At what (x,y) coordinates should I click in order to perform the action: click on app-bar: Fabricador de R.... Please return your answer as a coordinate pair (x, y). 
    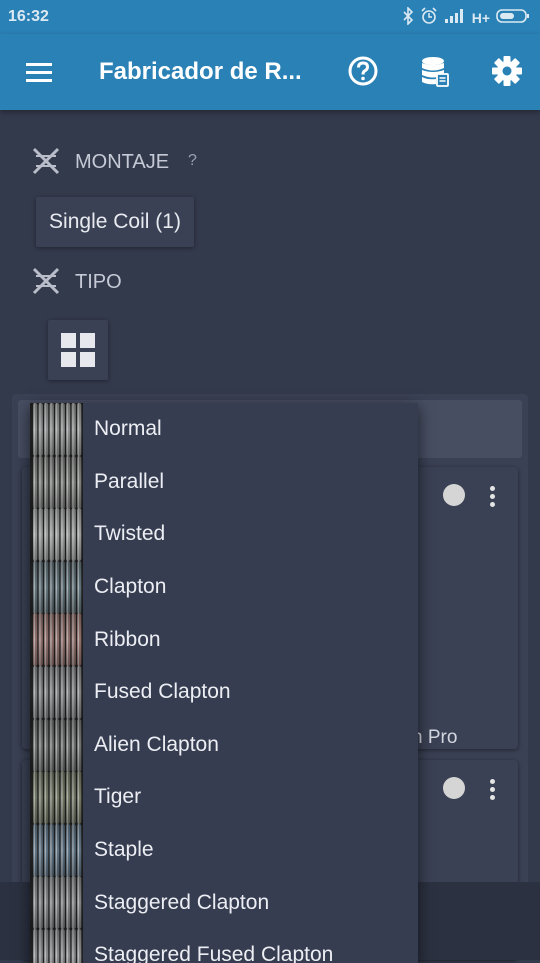
    Looking at the image, I should click on (270, 72).